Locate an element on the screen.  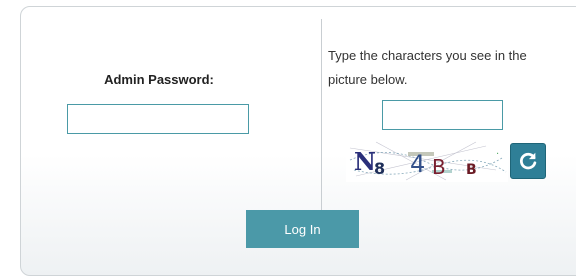
svg-text: N is located at coordinates (365, 161).